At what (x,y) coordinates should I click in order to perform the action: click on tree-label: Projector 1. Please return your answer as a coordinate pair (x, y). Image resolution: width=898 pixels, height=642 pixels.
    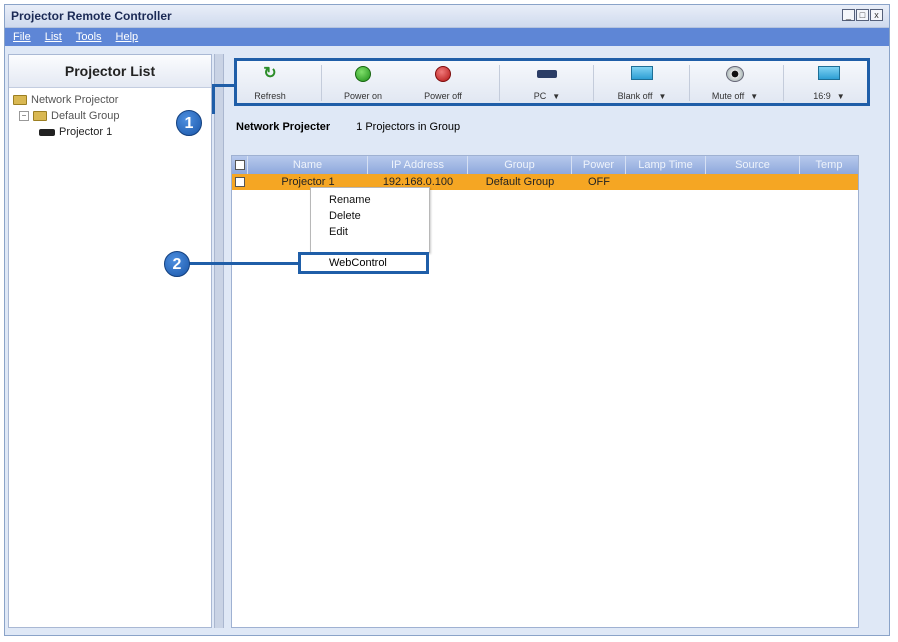
    Looking at the image, I should click on (86, 132).